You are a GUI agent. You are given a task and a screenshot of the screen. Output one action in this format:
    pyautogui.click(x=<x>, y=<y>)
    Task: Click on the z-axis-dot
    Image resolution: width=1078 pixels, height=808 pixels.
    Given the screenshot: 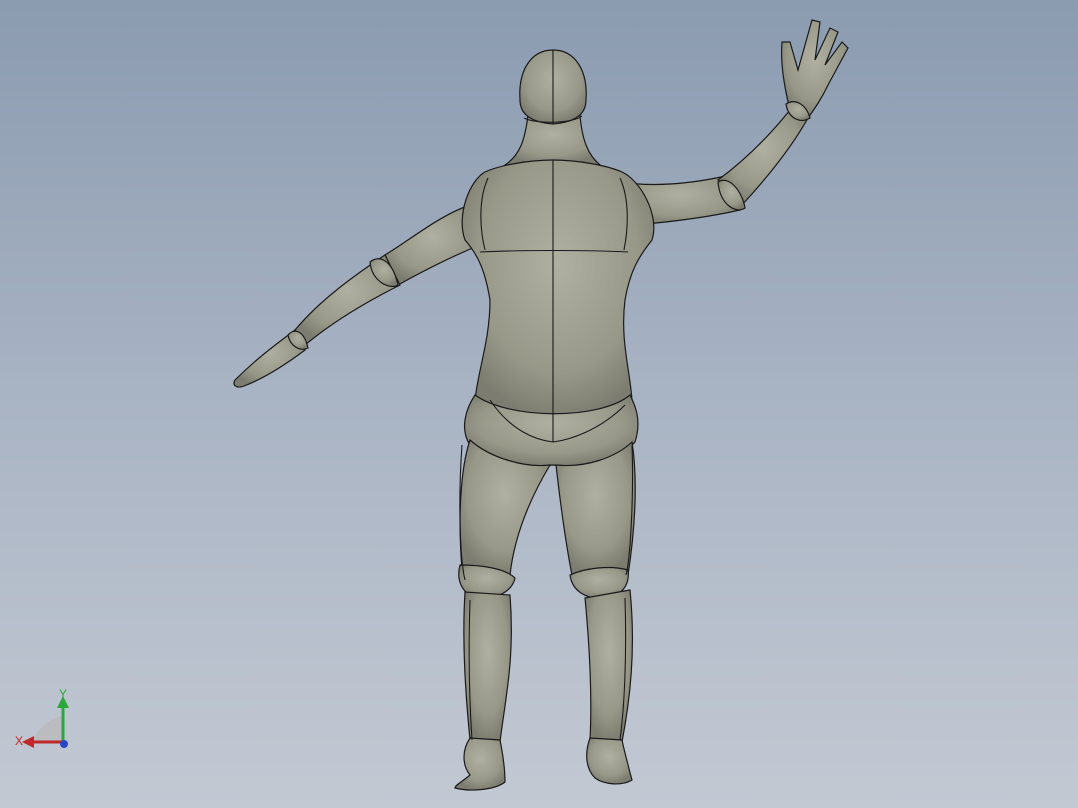 What is the action you would take?
    pyautogui.click(x=64, y=744)
    